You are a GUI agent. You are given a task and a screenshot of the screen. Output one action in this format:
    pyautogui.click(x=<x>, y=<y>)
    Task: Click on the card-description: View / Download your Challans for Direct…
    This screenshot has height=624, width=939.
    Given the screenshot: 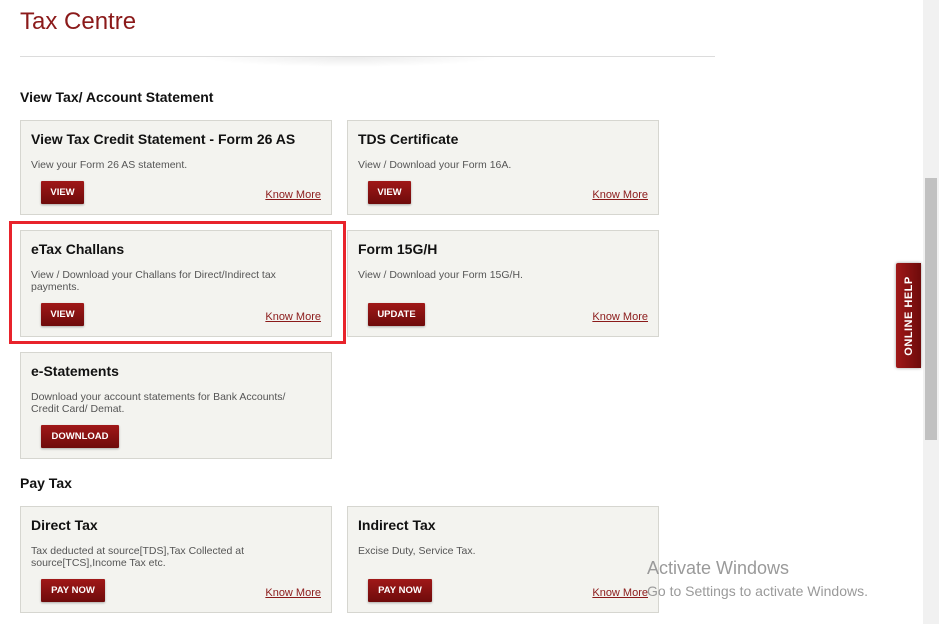 What is the action you would take?
    pyautogui.click(x=153, y=281)
    